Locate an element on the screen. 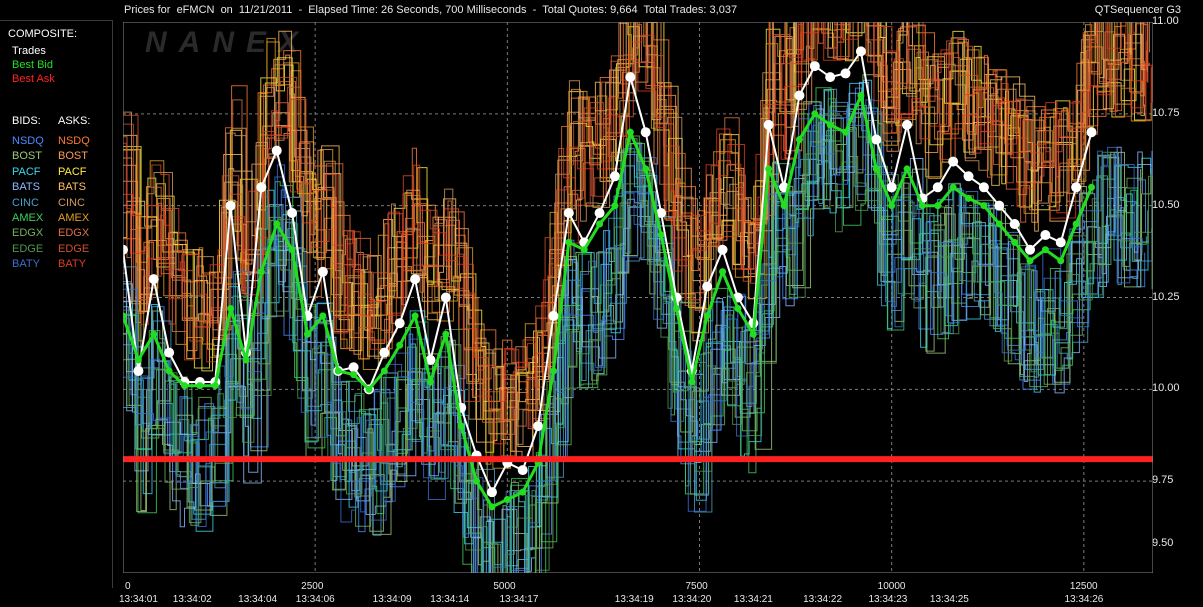  y-tick-label: 10.50 is located at coordinates (1166, 204).